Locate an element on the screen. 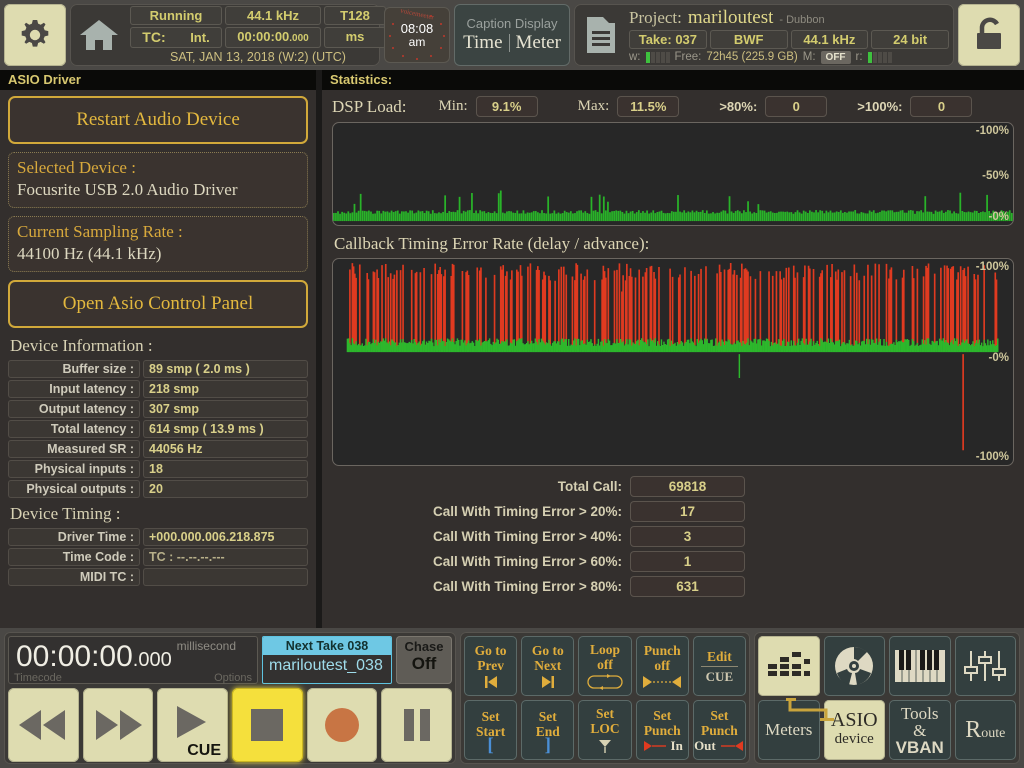 The width and height of the screenshot is (1024, 768). route-label-oute: oute is located at coordinates (993, 733).